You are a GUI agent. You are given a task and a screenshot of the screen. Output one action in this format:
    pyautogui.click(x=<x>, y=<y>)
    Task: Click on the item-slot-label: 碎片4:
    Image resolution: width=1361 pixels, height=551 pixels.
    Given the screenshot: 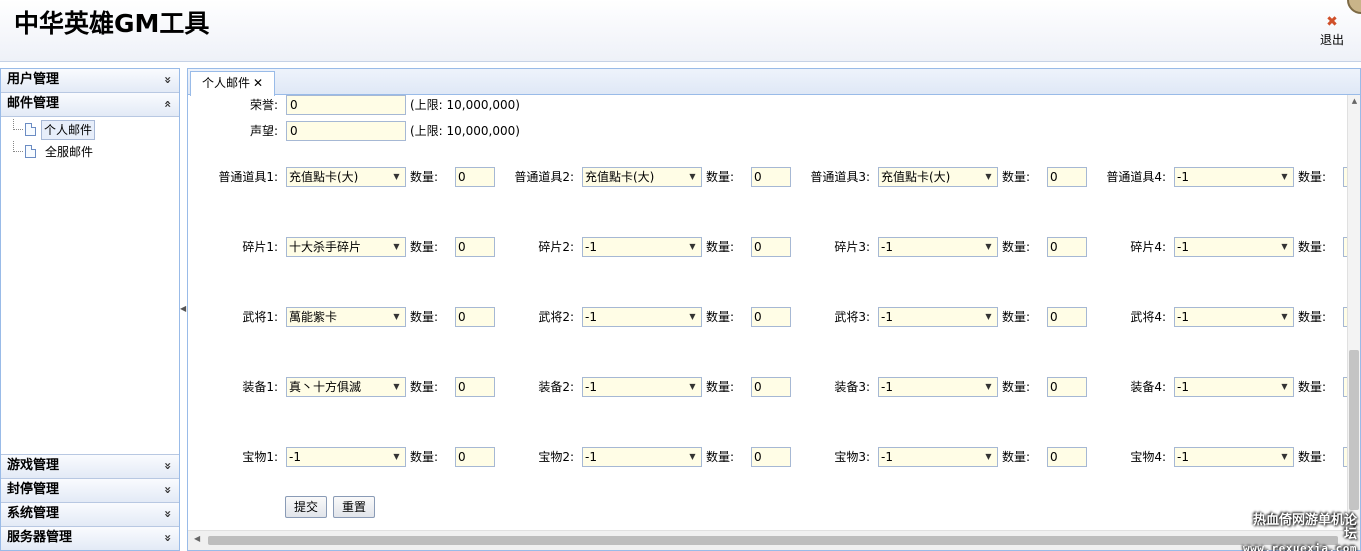 What is the action you would take?
    pyautogui.click(x=1148, y=247)
    